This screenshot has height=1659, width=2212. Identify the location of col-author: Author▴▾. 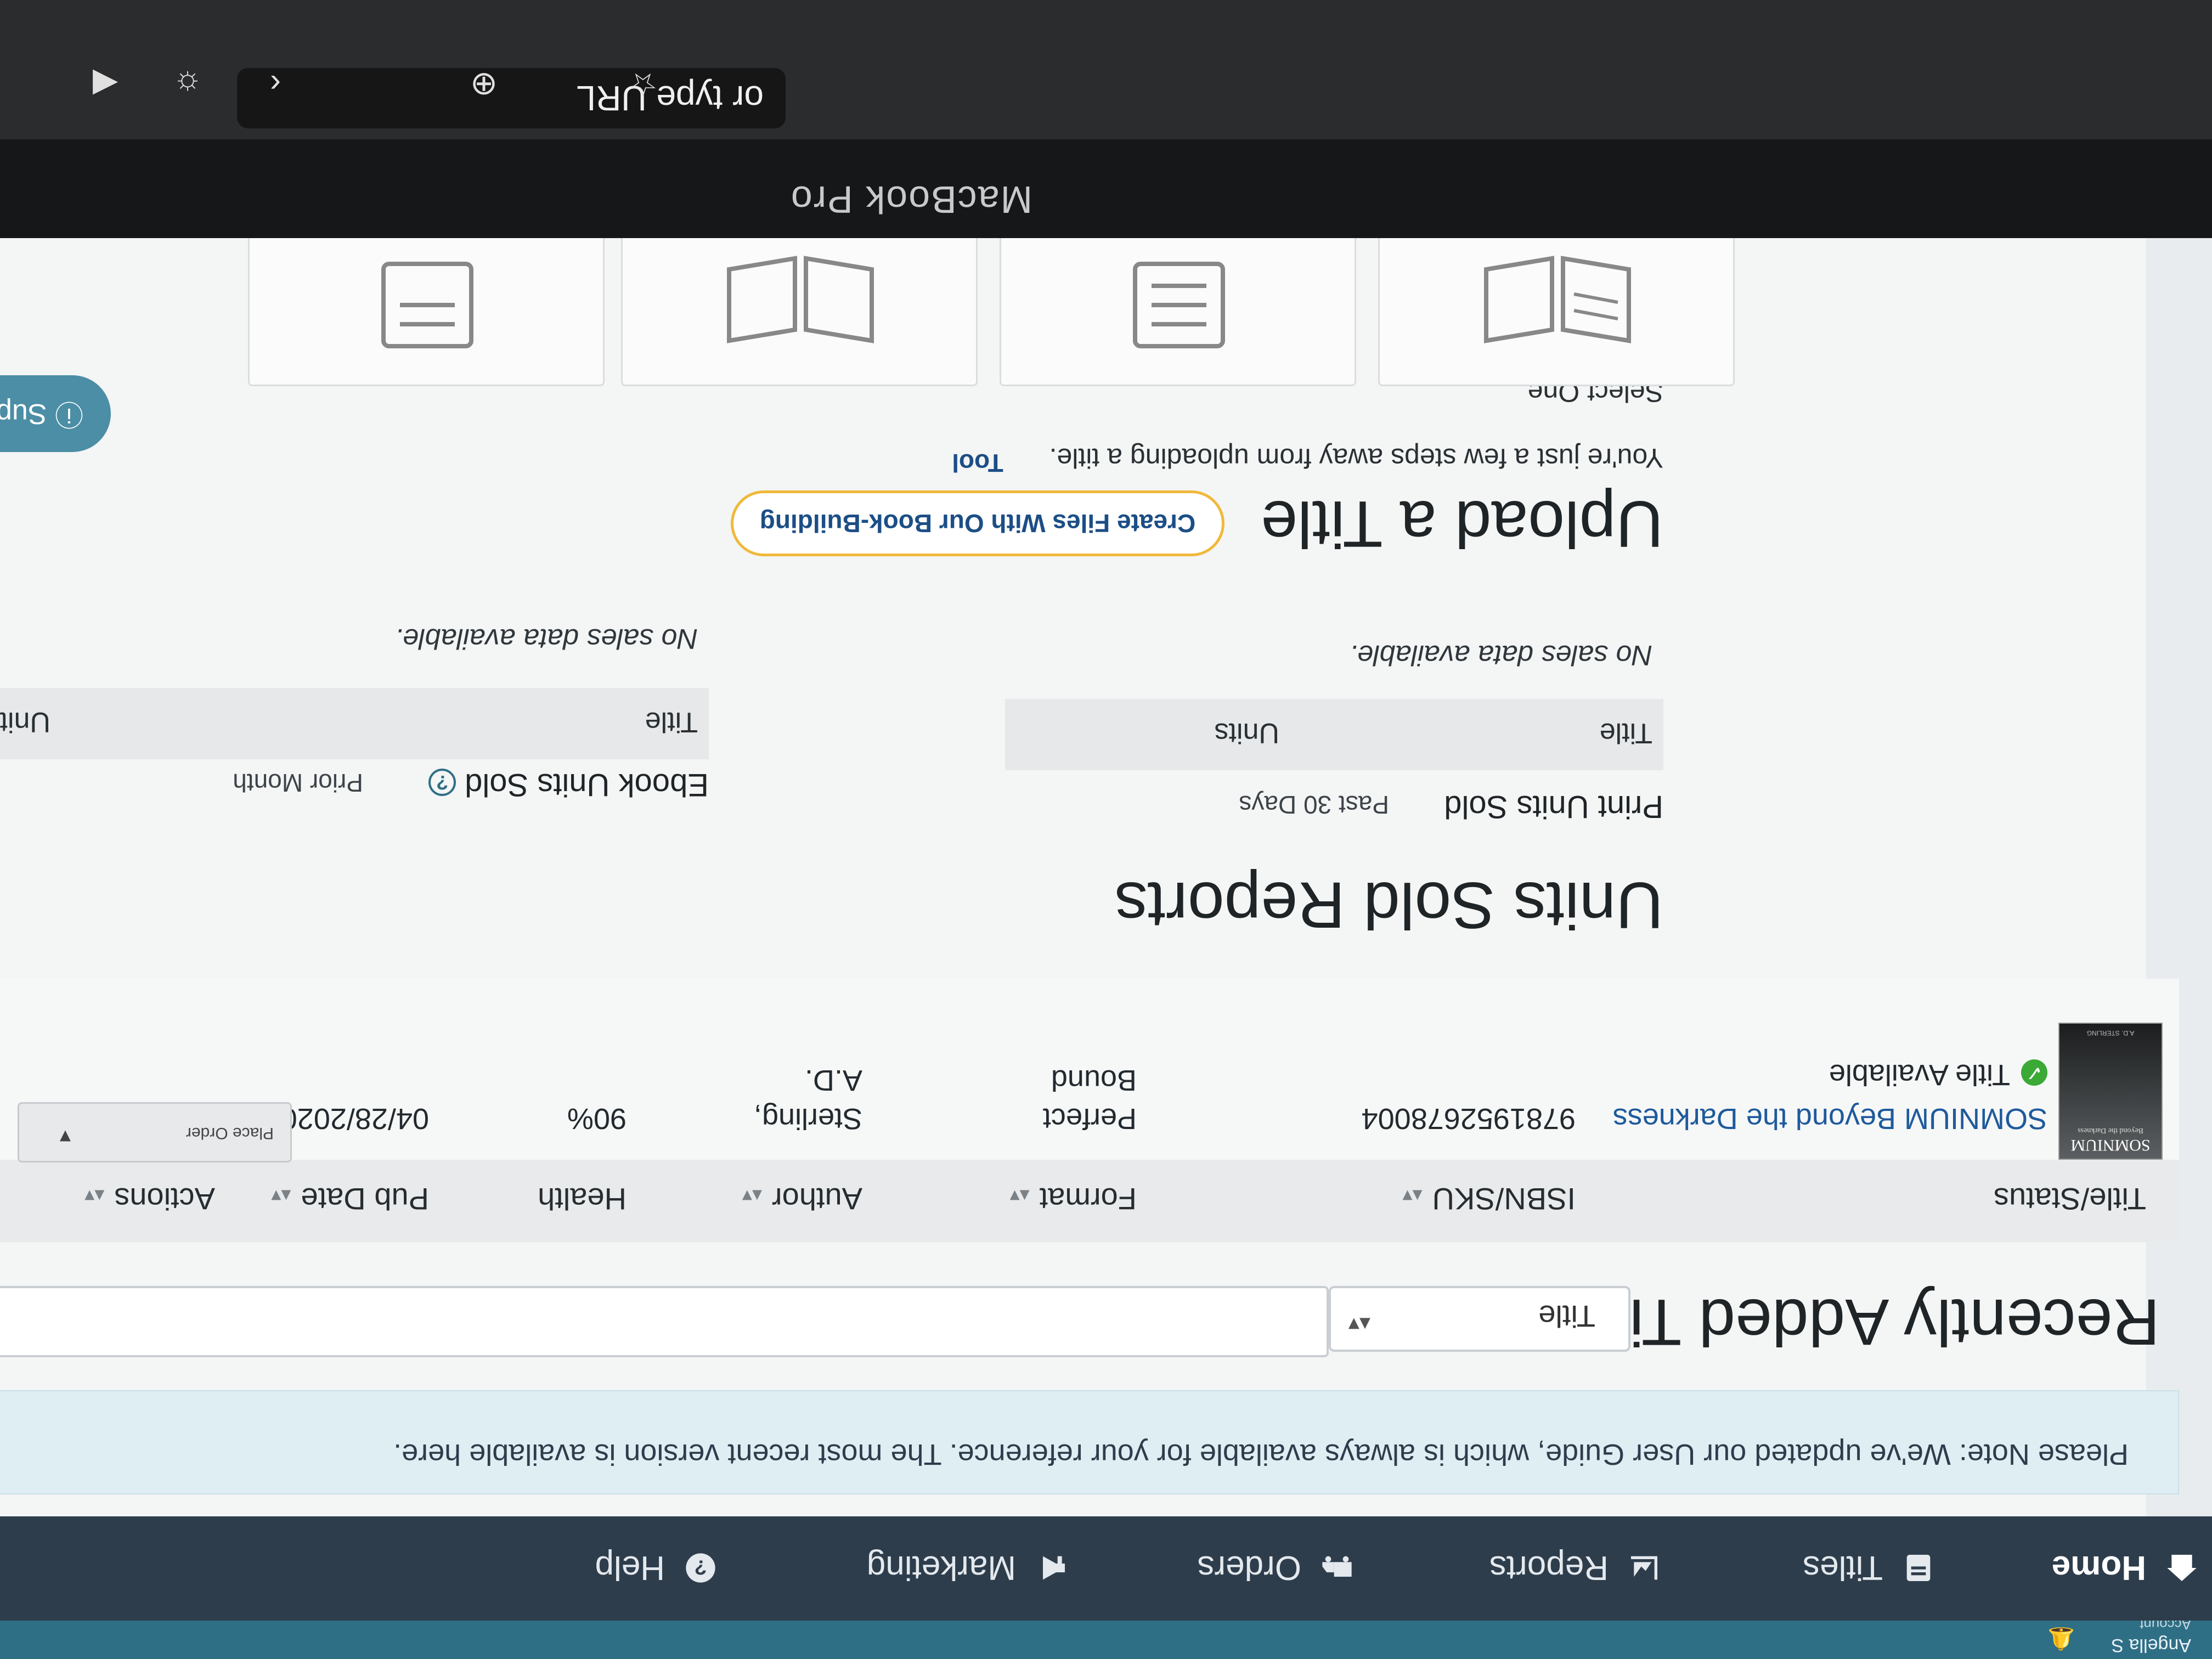
(802, 1199).